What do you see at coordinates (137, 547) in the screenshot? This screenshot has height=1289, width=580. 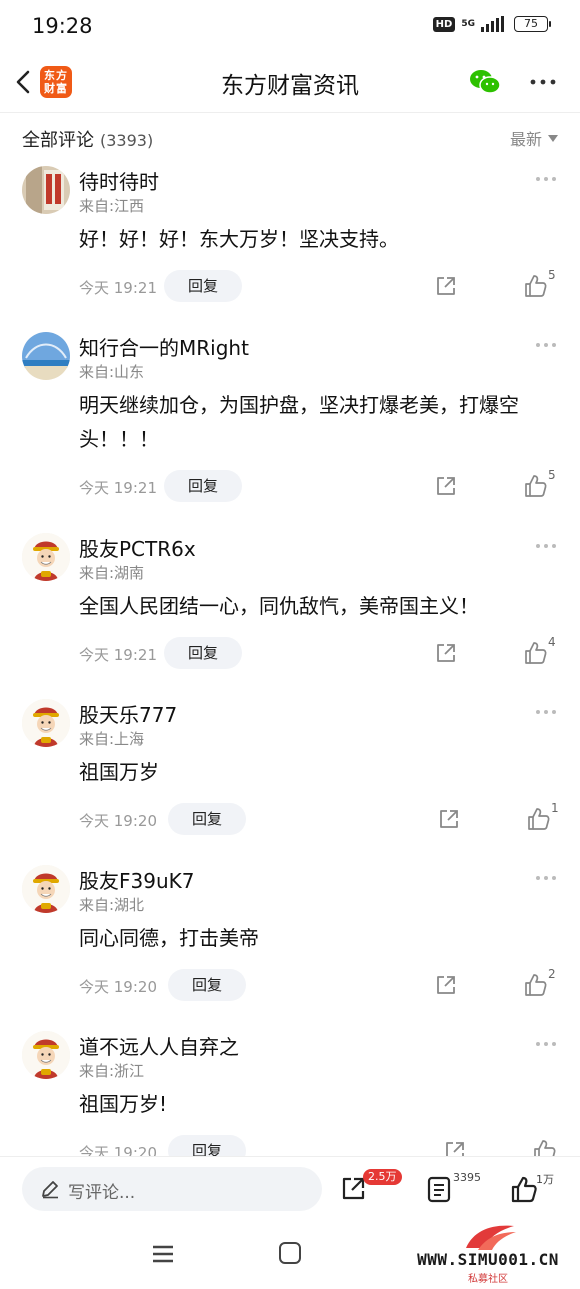 I see `comment-username: 股友PCTR6x` at bounding box center [137, 547].